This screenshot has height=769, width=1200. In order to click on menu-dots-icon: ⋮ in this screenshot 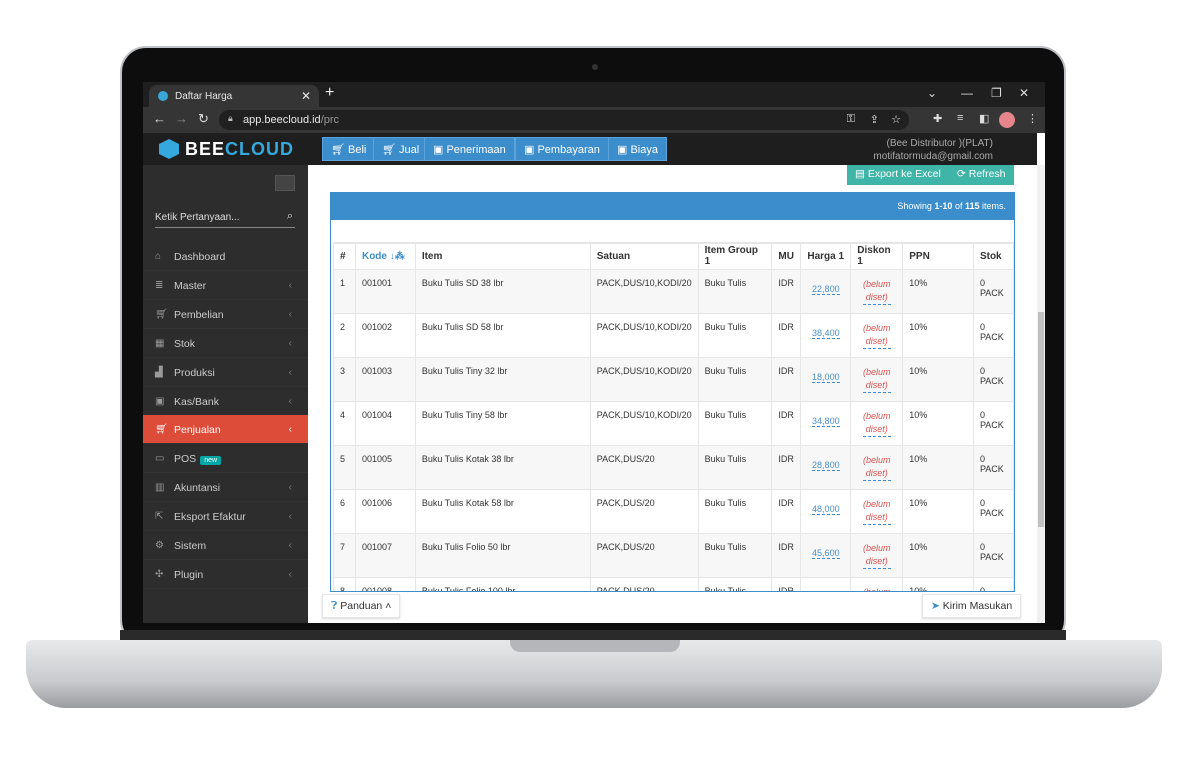, I will do `click(1032, 118)`.